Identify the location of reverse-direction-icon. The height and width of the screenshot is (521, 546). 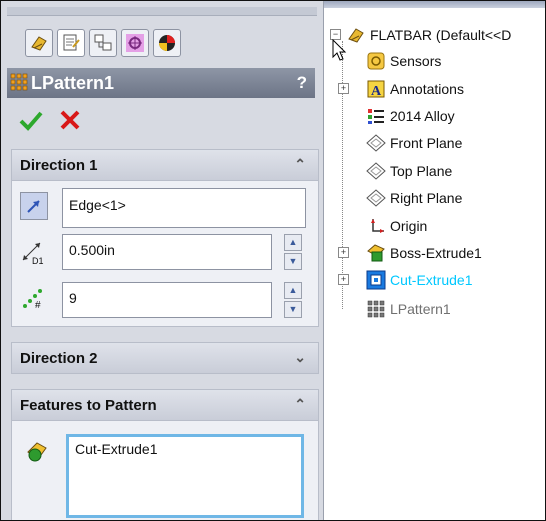
(33, 206).